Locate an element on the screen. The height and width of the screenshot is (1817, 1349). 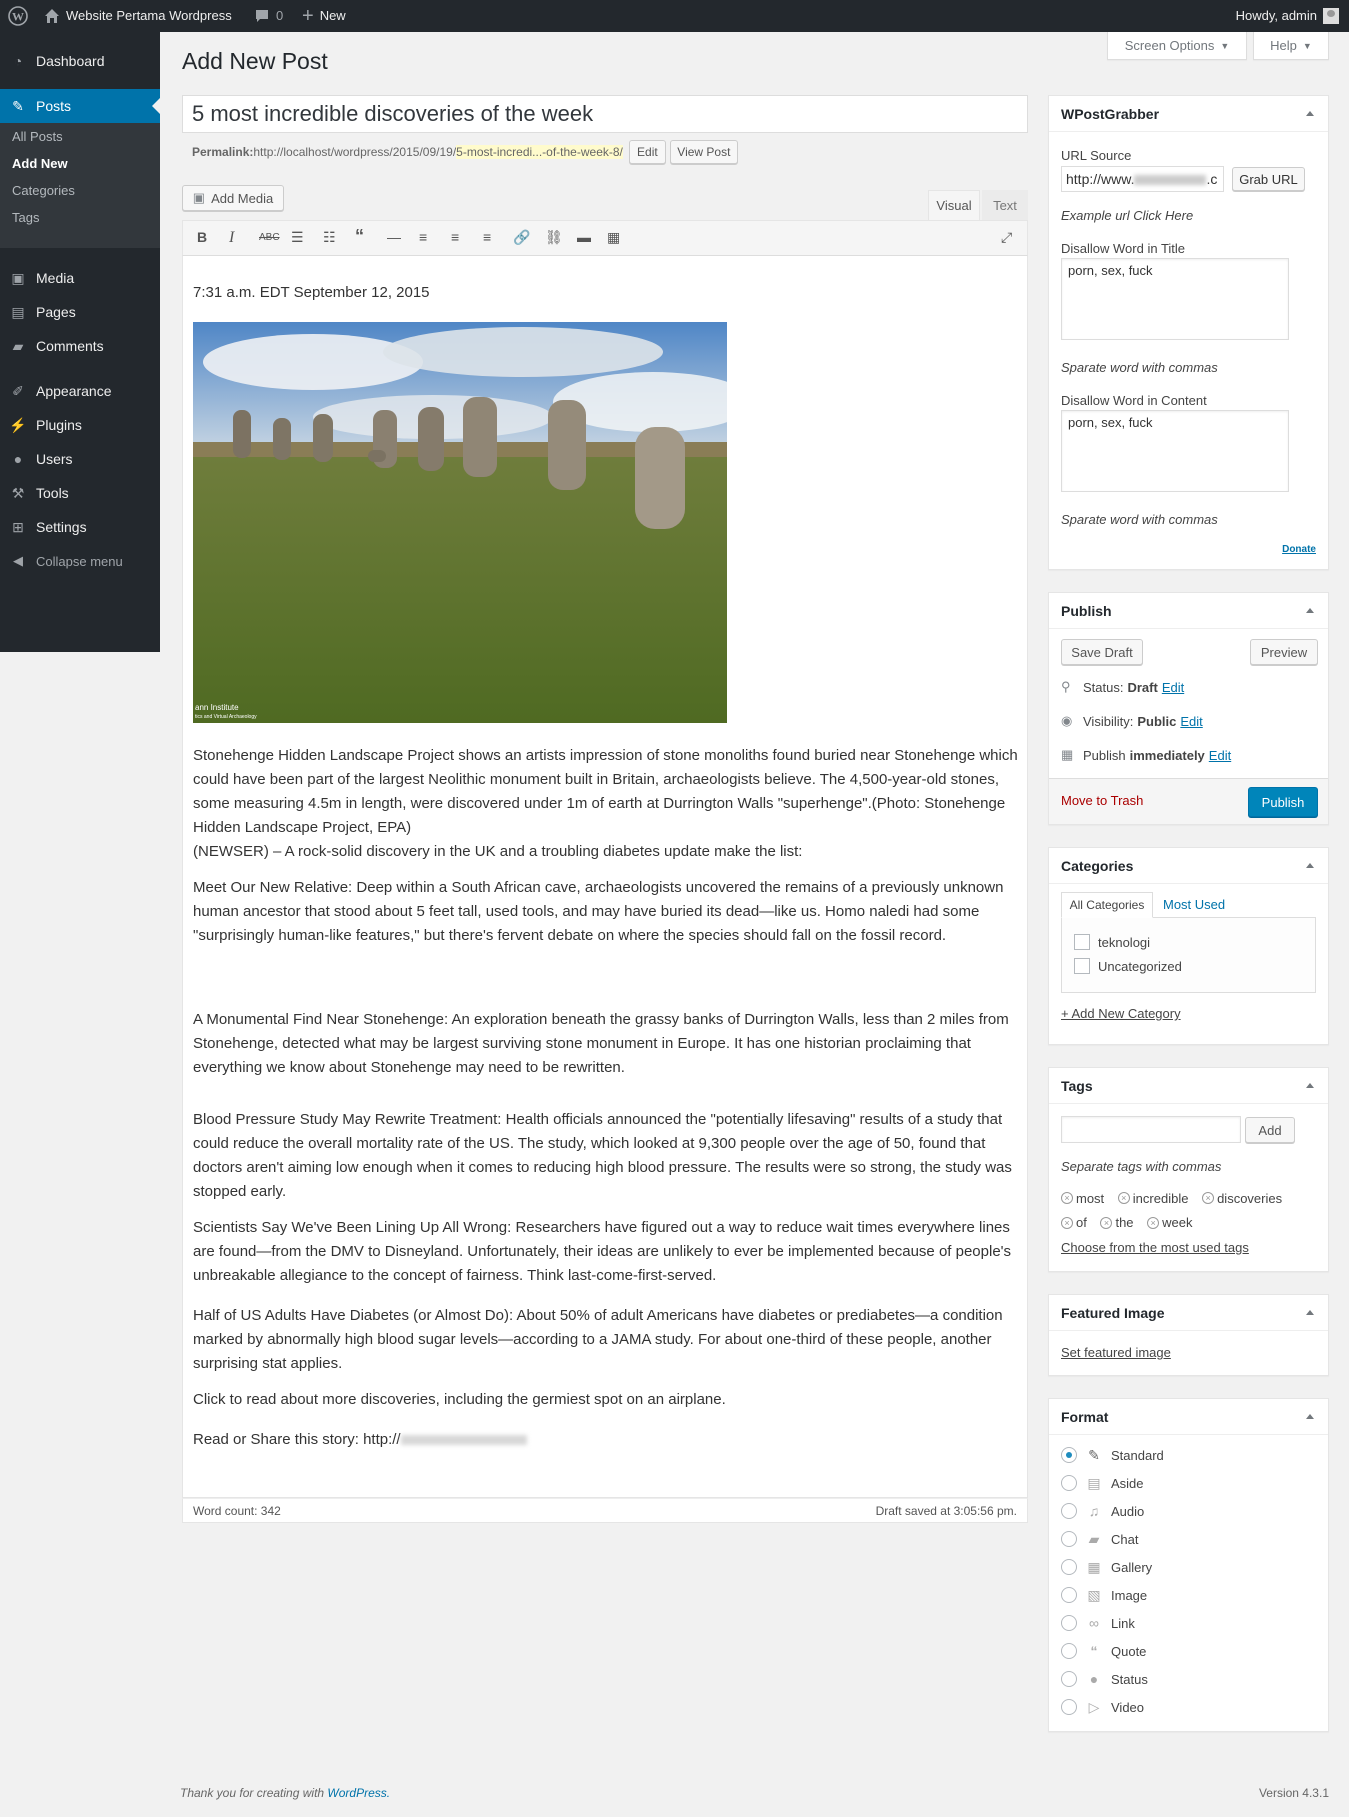
edit-publish-time-link: Edit is located at coordinates (1220, 755).